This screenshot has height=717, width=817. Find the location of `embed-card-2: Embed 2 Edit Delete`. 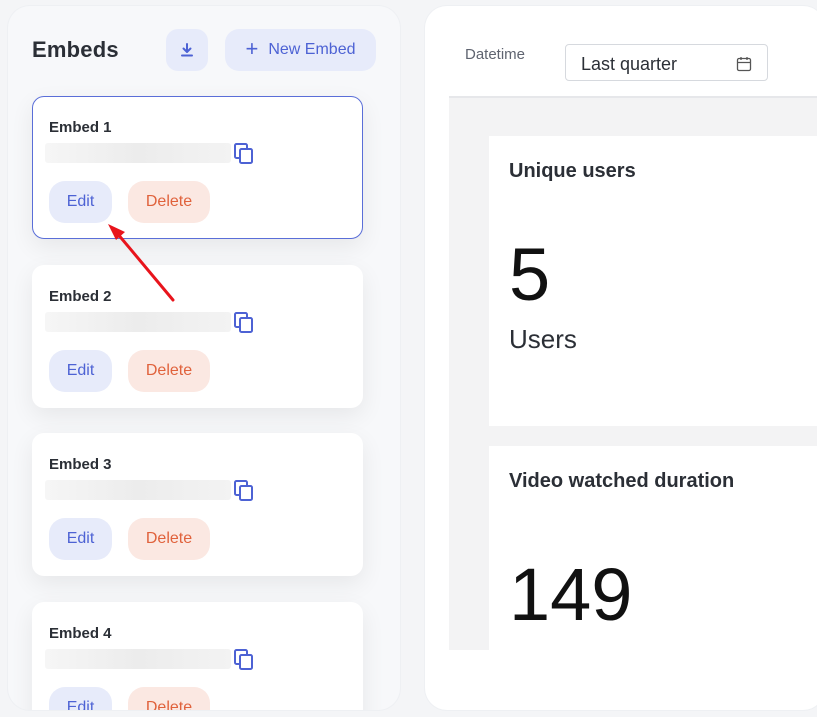

embed-card-2: Embed 2 Edit Delete is located at coordinates (197, 336).